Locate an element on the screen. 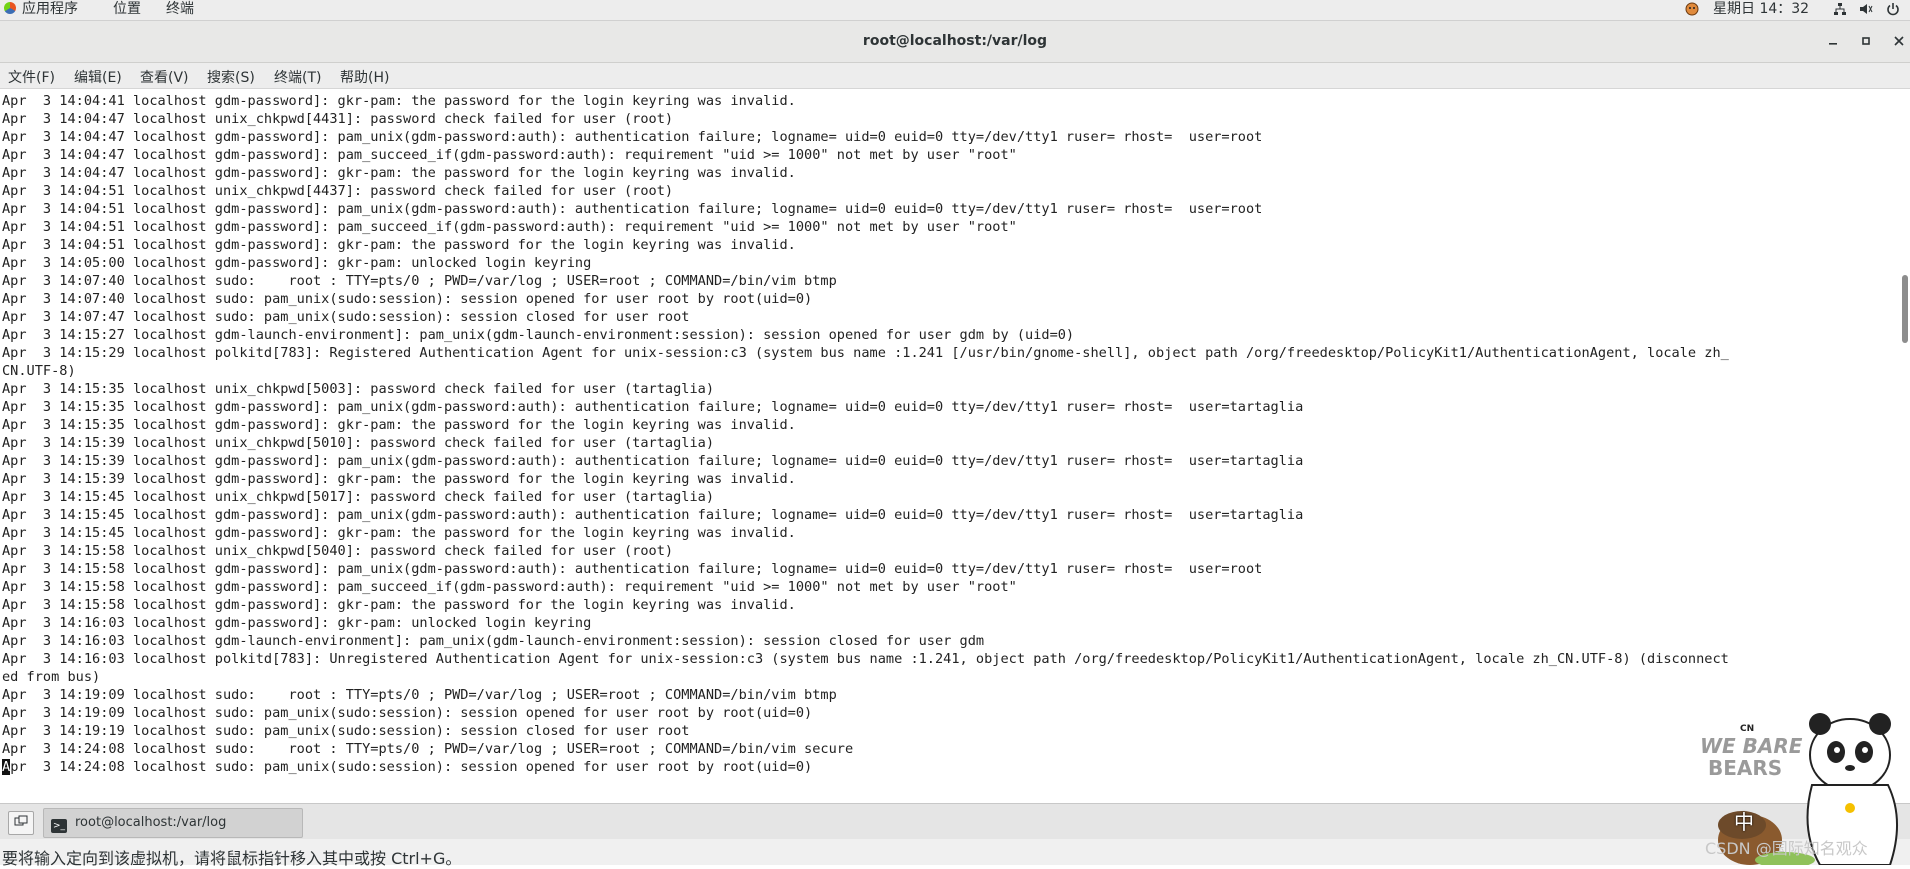 The width and height of the screenshot is (1910, 869). sticker-title-1: WE BARE is located at coordinates (1751, 746).